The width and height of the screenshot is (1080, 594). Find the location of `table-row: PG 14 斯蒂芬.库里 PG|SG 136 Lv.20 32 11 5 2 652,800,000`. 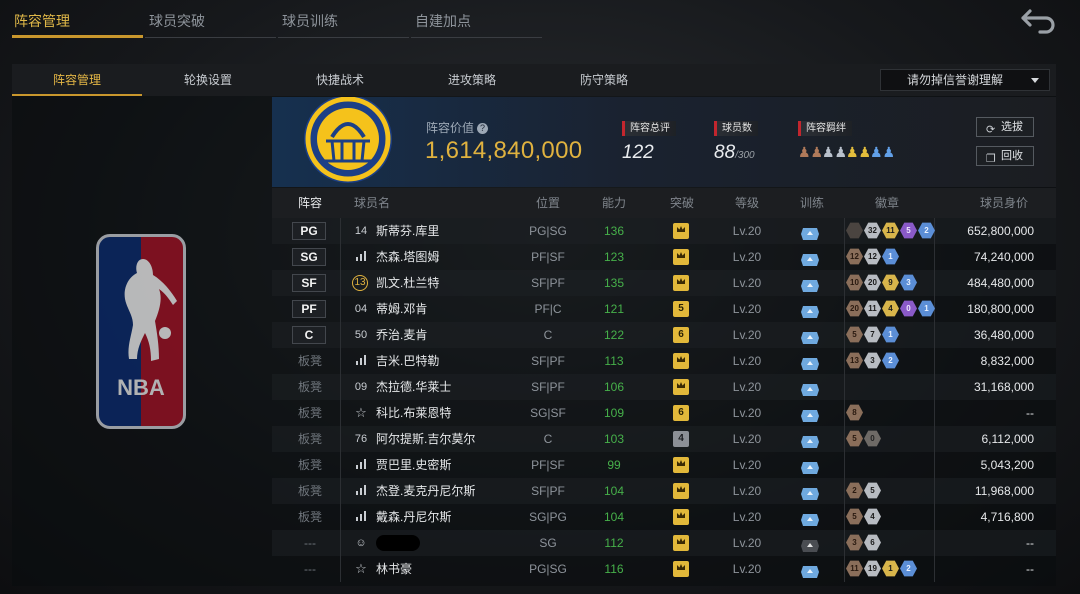

table-row: PG 14 斯蒂芬.库里 PG|SG 136 Lv.20 32 11 5 2 652,800,000 is located at coordinates (664, 231).